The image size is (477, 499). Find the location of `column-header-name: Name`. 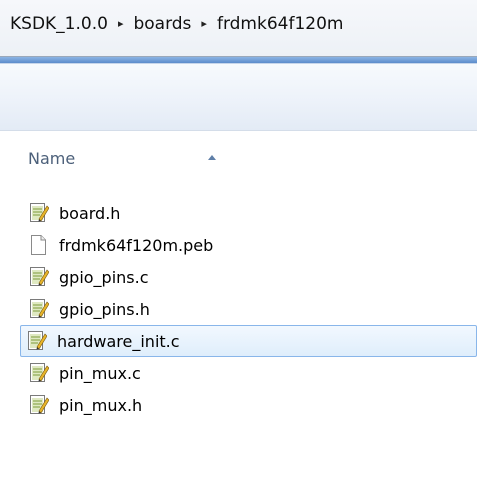

column-header-name: Name is located at coordinates (122, 161).